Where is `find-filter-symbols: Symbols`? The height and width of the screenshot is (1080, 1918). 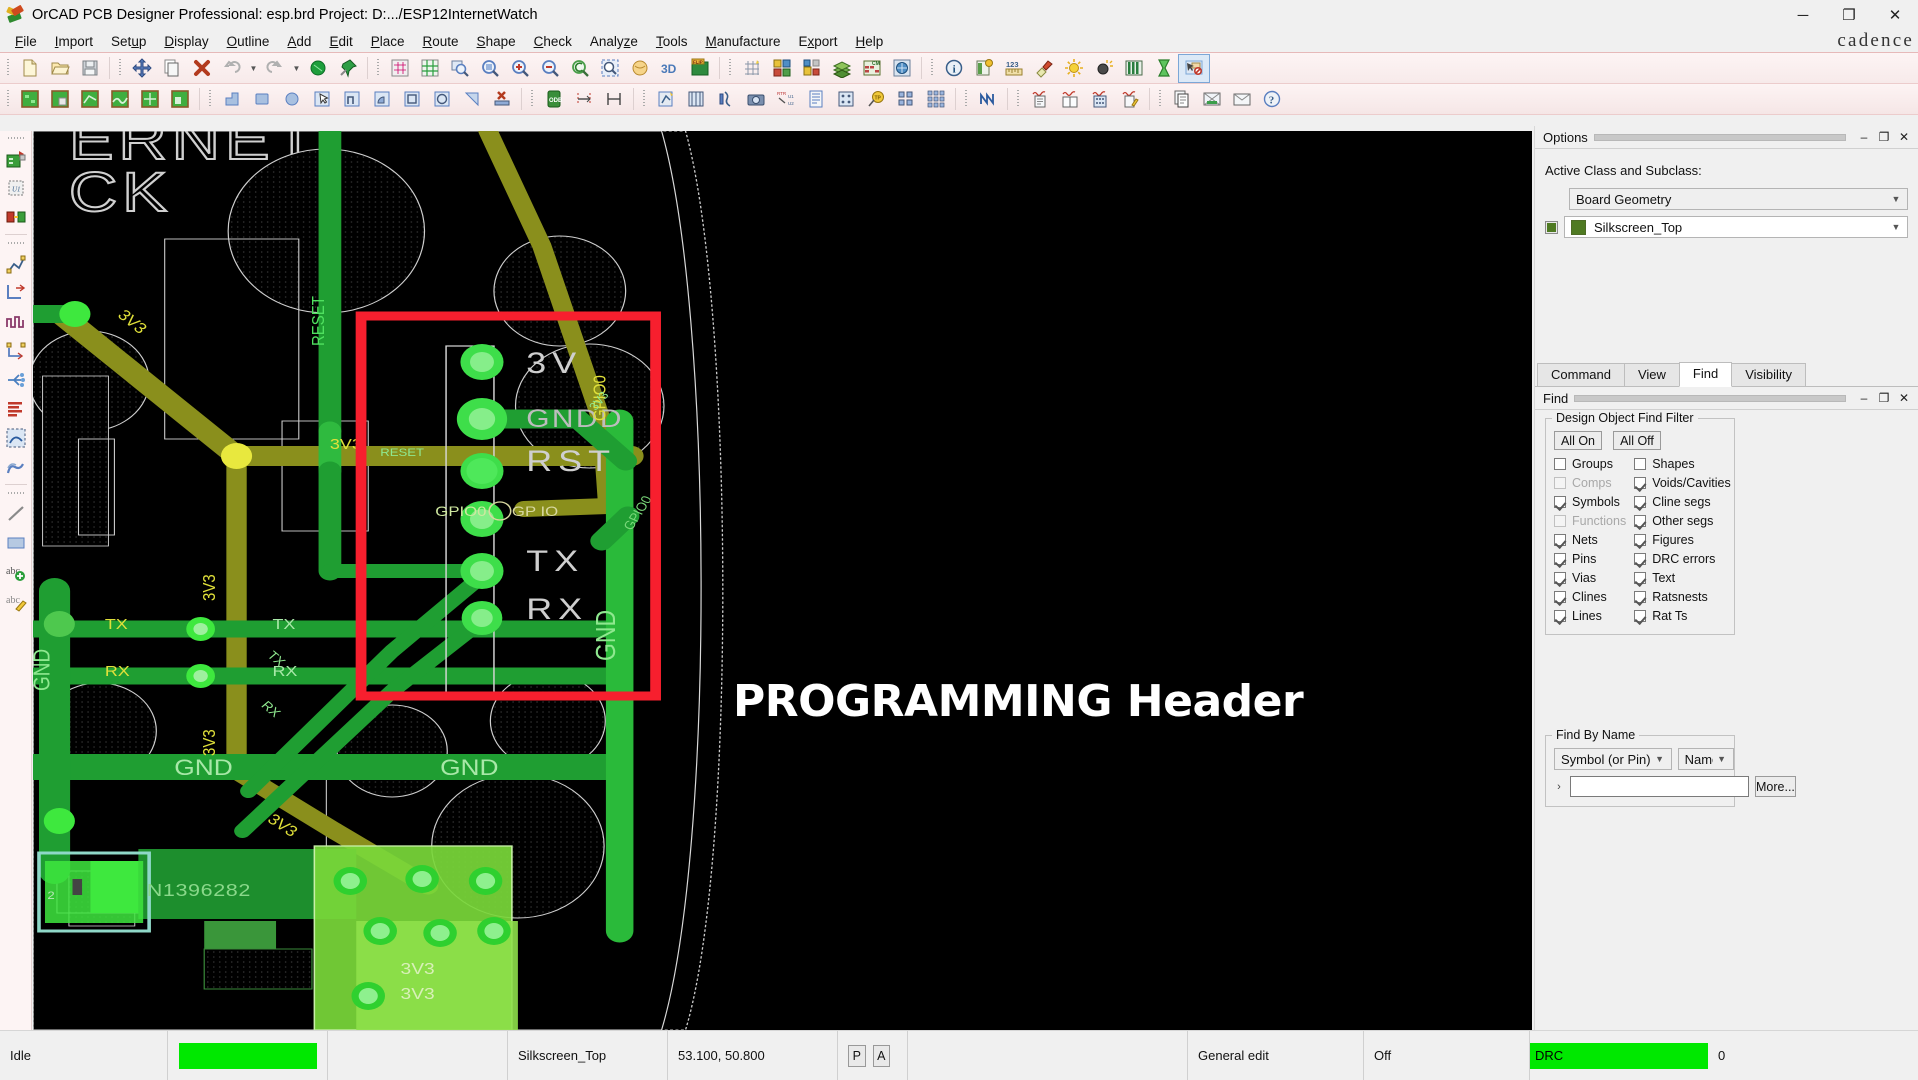
find-filter-symbols: Symbols is located at coordinates (1590, 502).